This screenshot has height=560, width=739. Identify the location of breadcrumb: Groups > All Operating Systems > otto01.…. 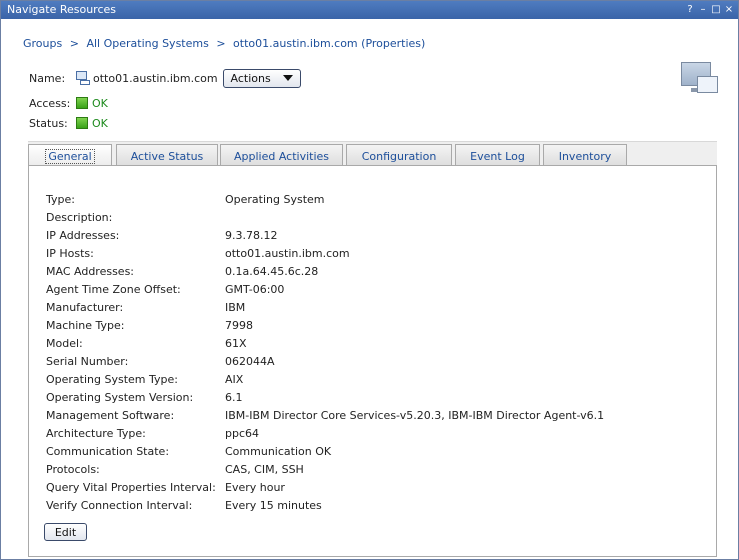
(224, 43).